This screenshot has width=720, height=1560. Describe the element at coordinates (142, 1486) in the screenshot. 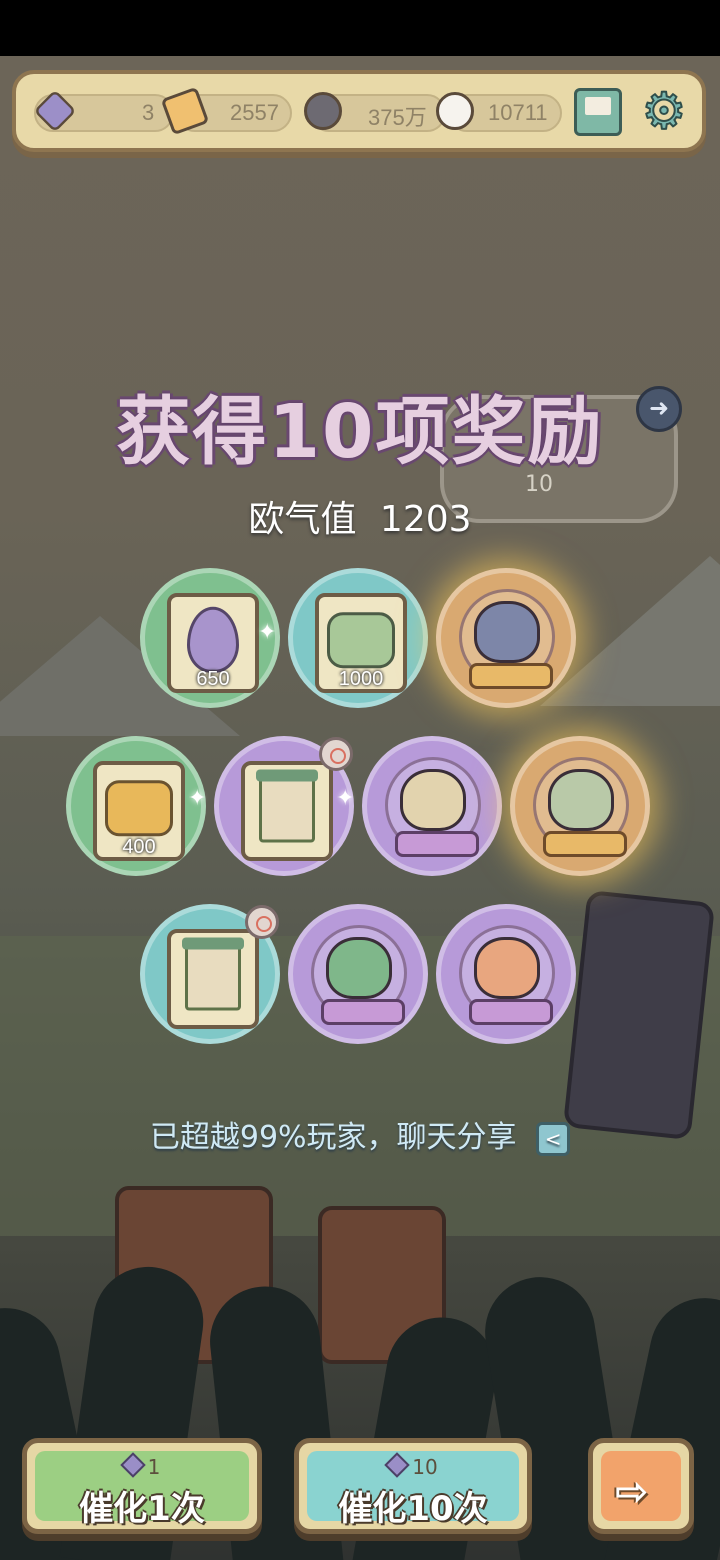

I see `catalyze-once-button: 1 催化1次` at that location.